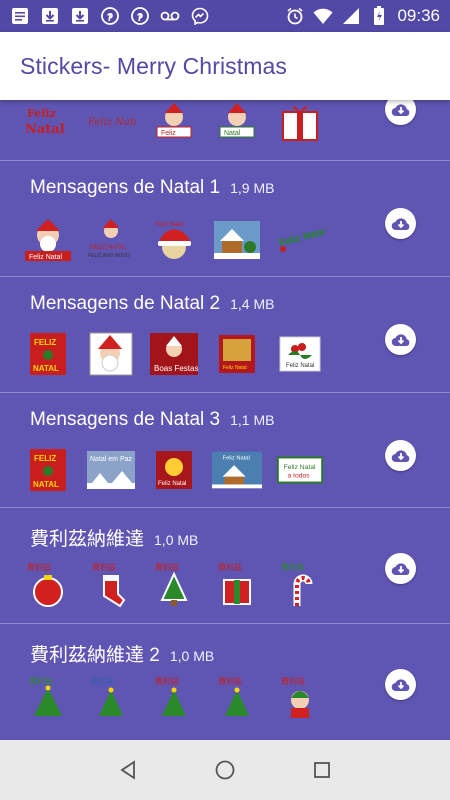 This screenshot has width=450, height=800. I want to click on pack-size: 1,0 MB, so click(192, 656).